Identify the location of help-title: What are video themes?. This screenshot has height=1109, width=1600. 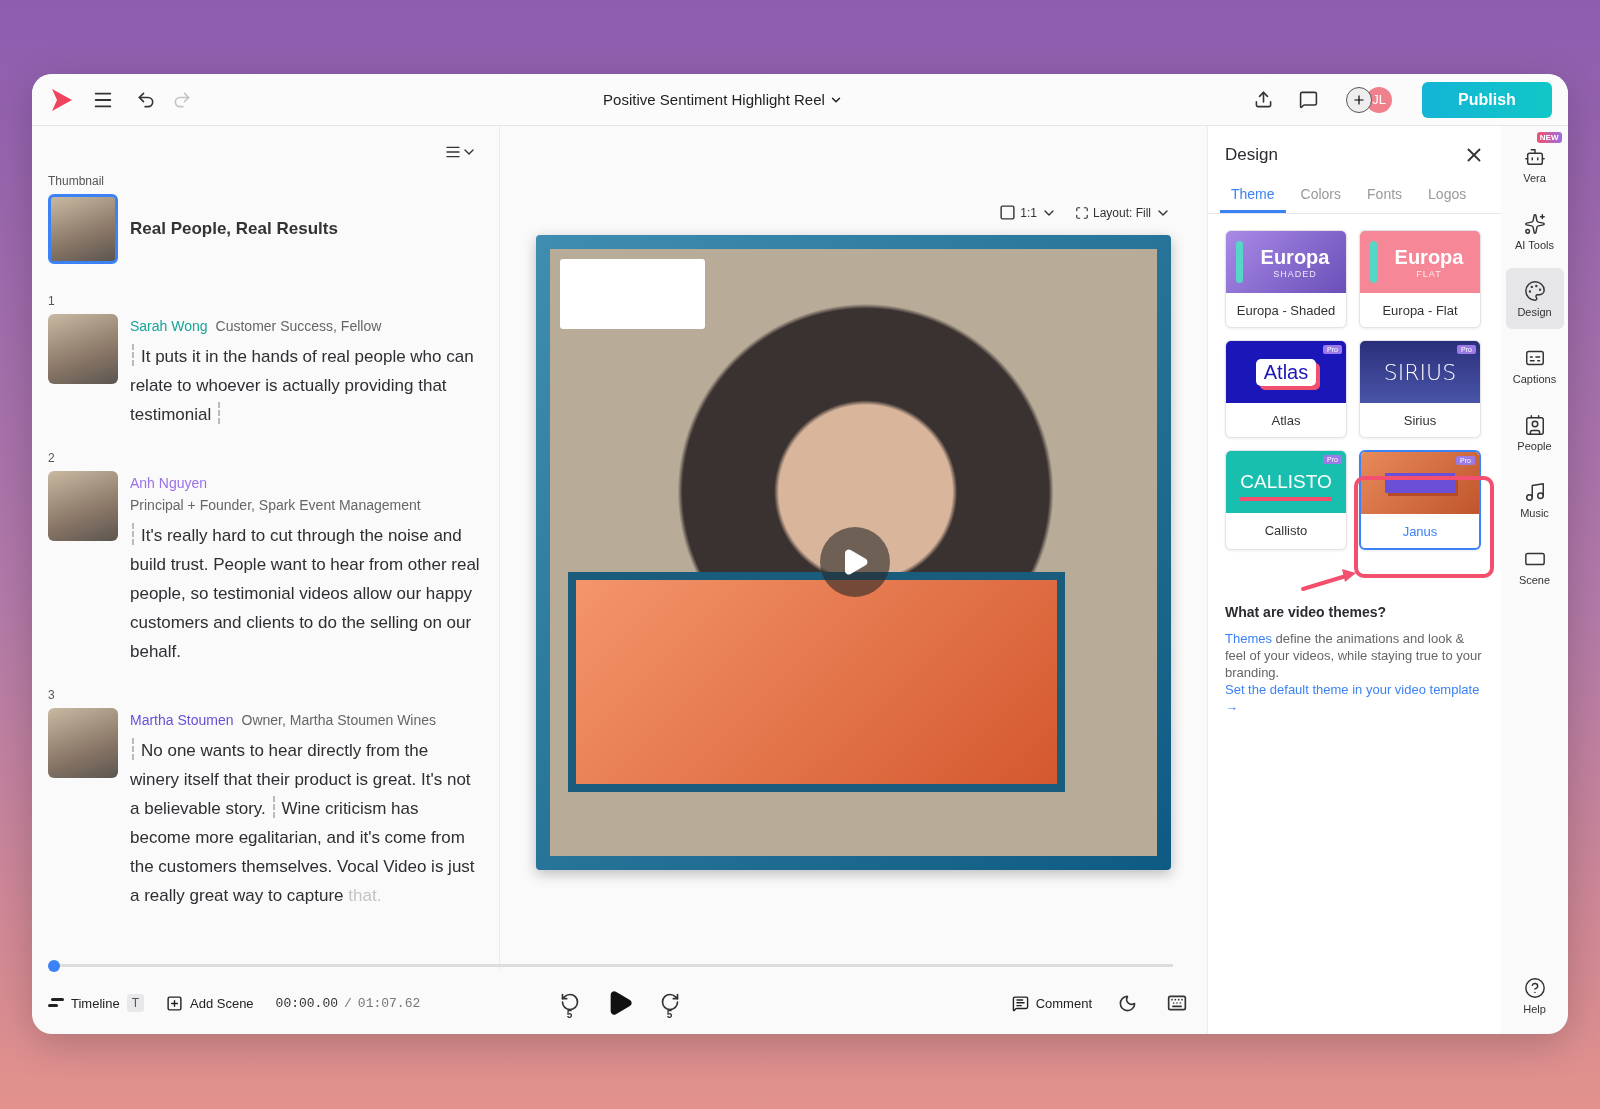
(1306, 612).